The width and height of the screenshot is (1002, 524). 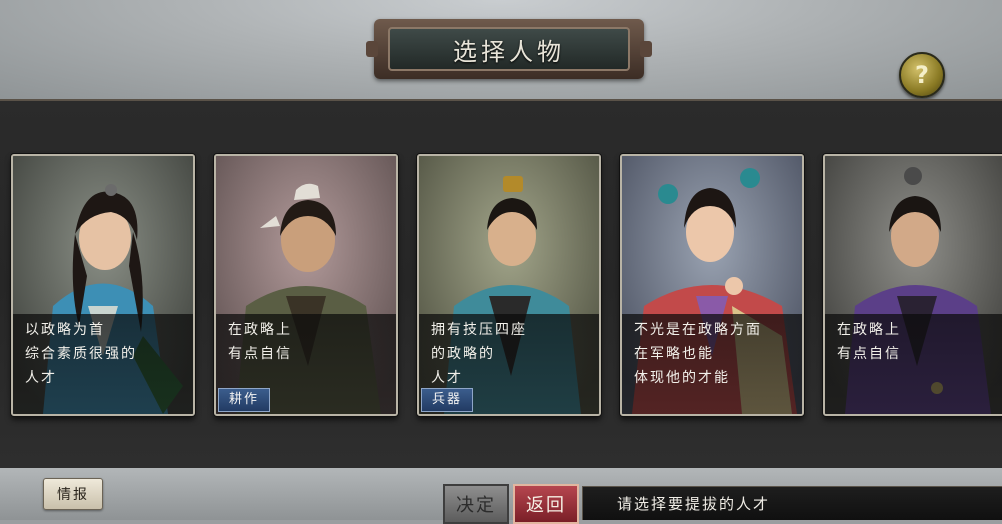 What do you see at coordinates (73, 494) in the screenshot?
I see `info-button: 情报` at bounding box center [73, 494].